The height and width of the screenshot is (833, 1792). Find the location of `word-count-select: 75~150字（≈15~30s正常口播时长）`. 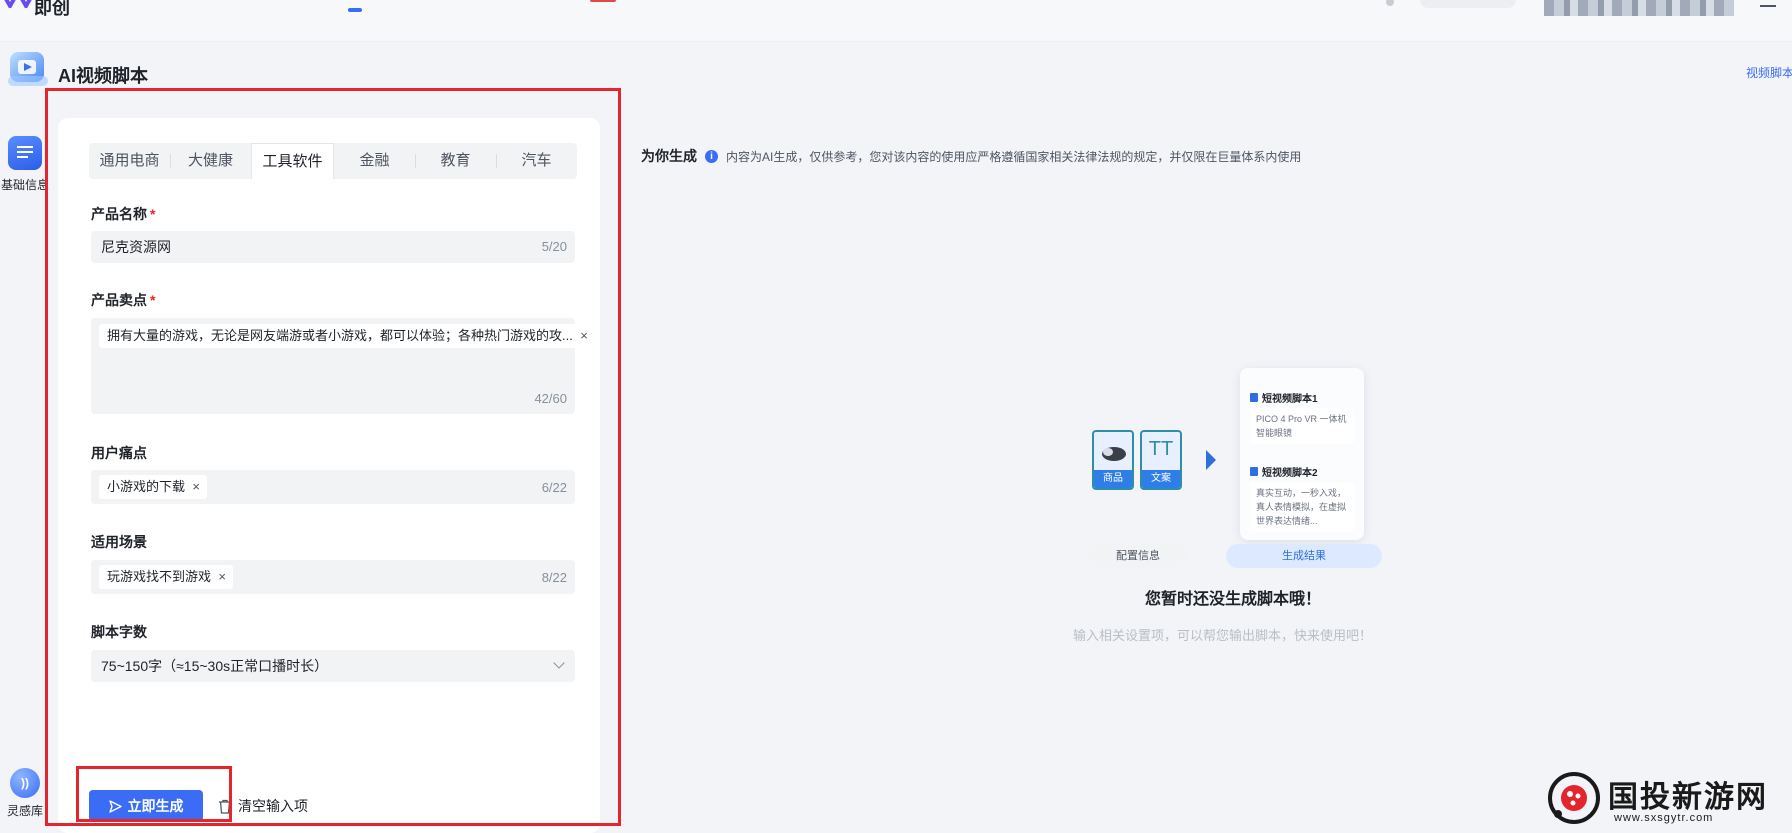

word-count-select: 75~150字（≈15~30s正常口播时长） is located at coordinates (333, 666).